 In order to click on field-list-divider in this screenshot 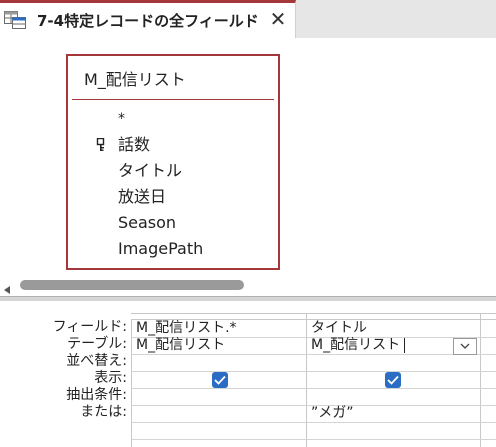, I will do `click(173, 99)`.